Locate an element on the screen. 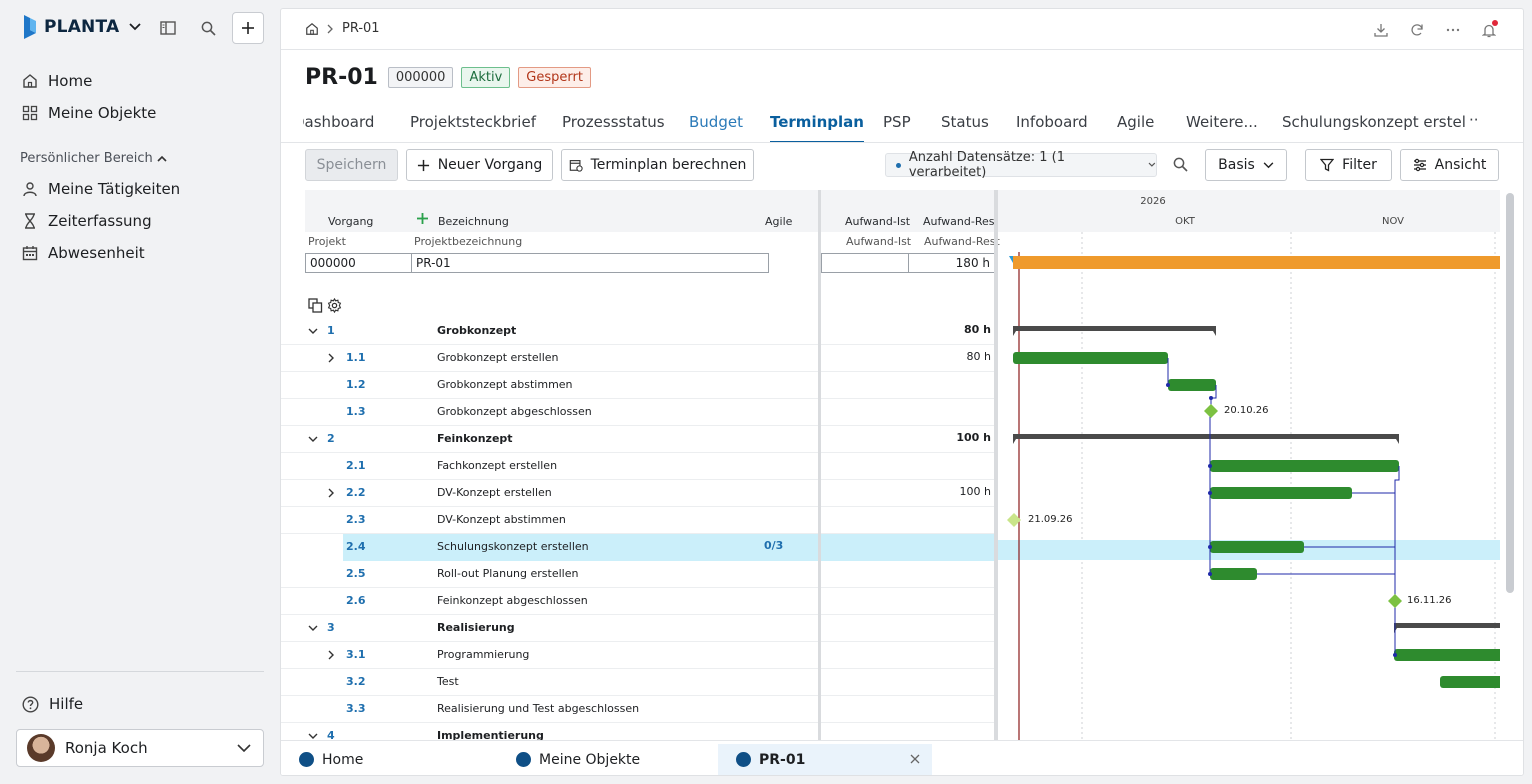 The height and width of the screenshot is (784, 1532). filter-button: Filter is located at coordinates (1348, 165).